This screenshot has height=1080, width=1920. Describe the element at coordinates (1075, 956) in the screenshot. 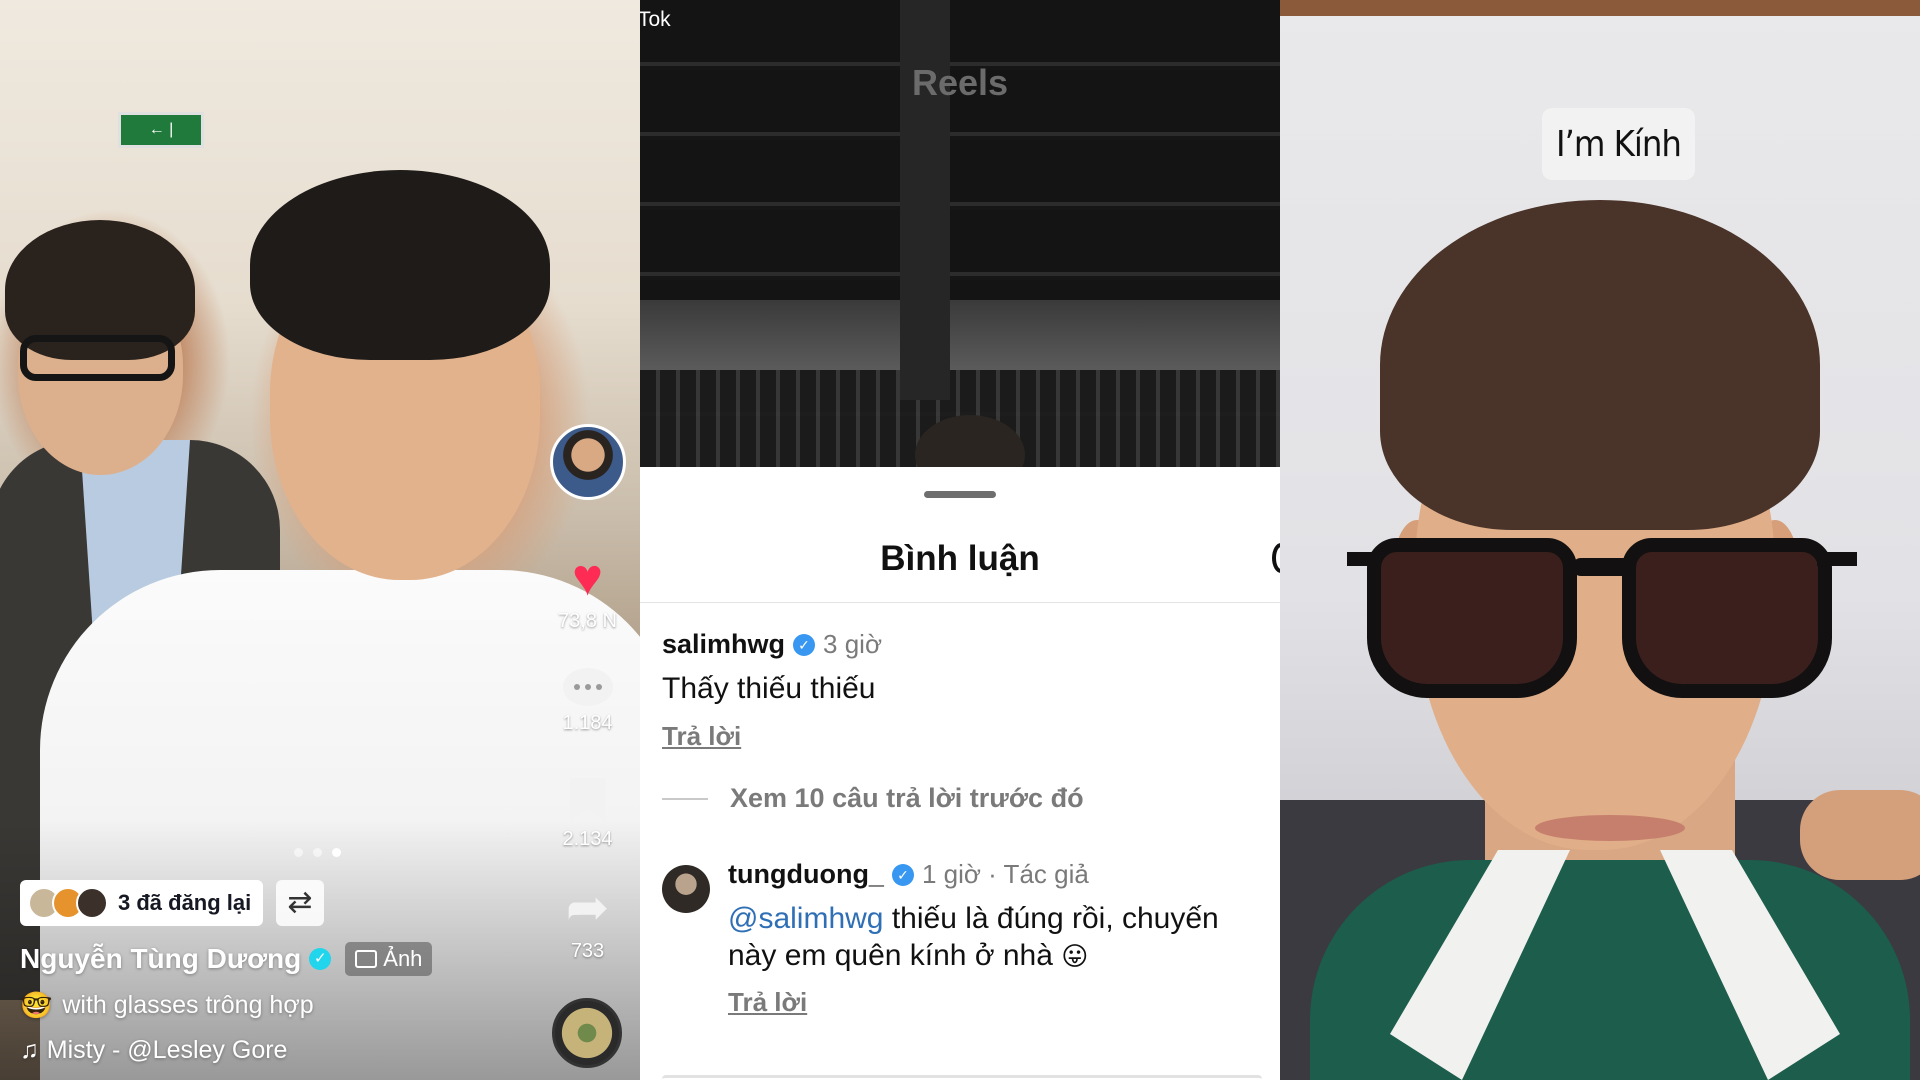

I see `tongue-emoji: 😛` at that location.